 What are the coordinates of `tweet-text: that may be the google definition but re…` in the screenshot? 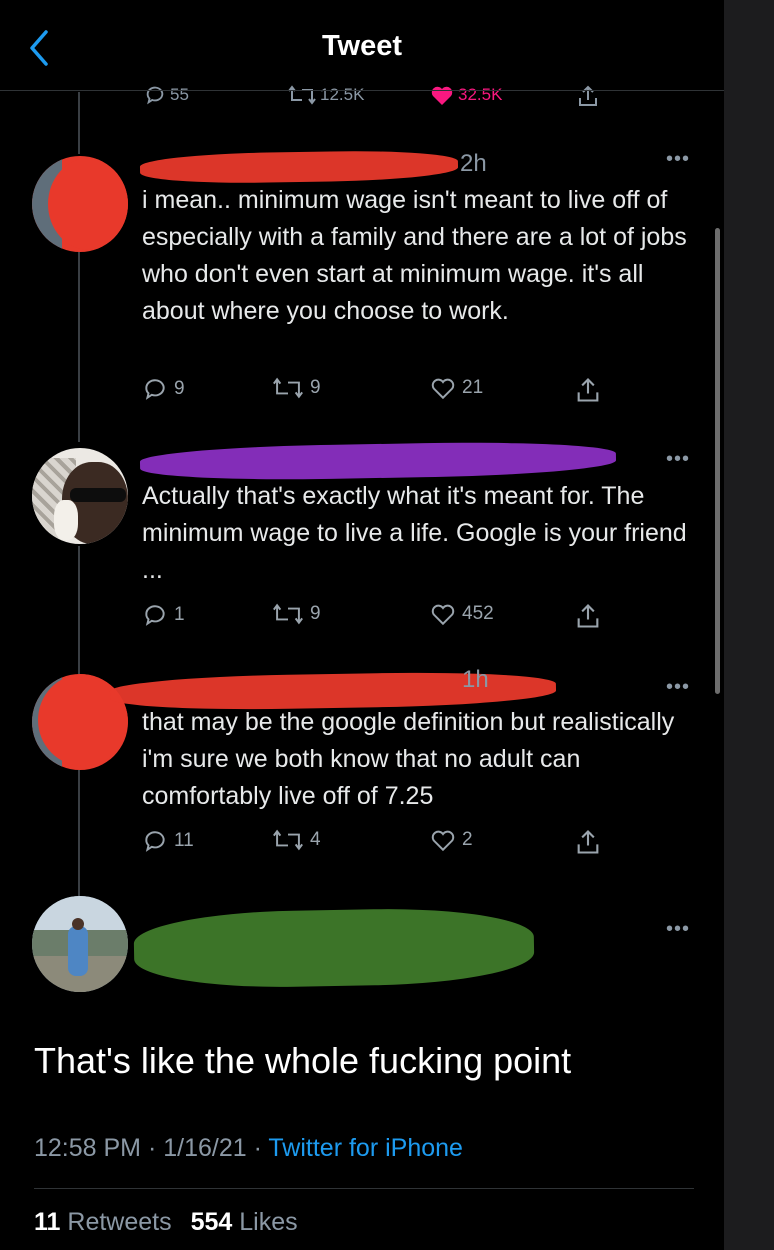 It's located at (408, 759).